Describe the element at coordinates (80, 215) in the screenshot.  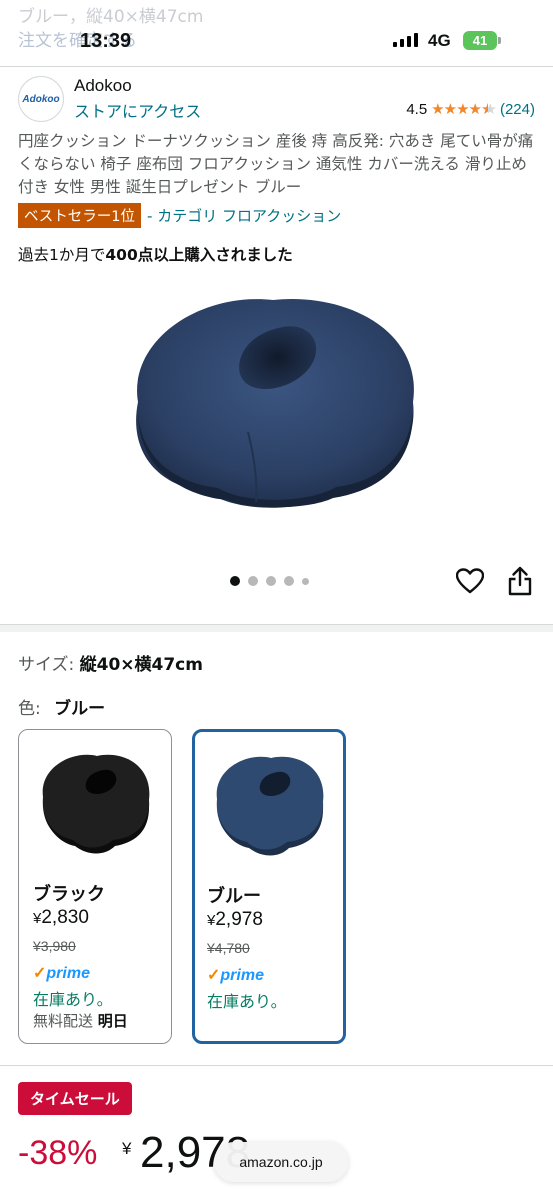
I see `bestseller-badge: ベストセラー1位` at that location.